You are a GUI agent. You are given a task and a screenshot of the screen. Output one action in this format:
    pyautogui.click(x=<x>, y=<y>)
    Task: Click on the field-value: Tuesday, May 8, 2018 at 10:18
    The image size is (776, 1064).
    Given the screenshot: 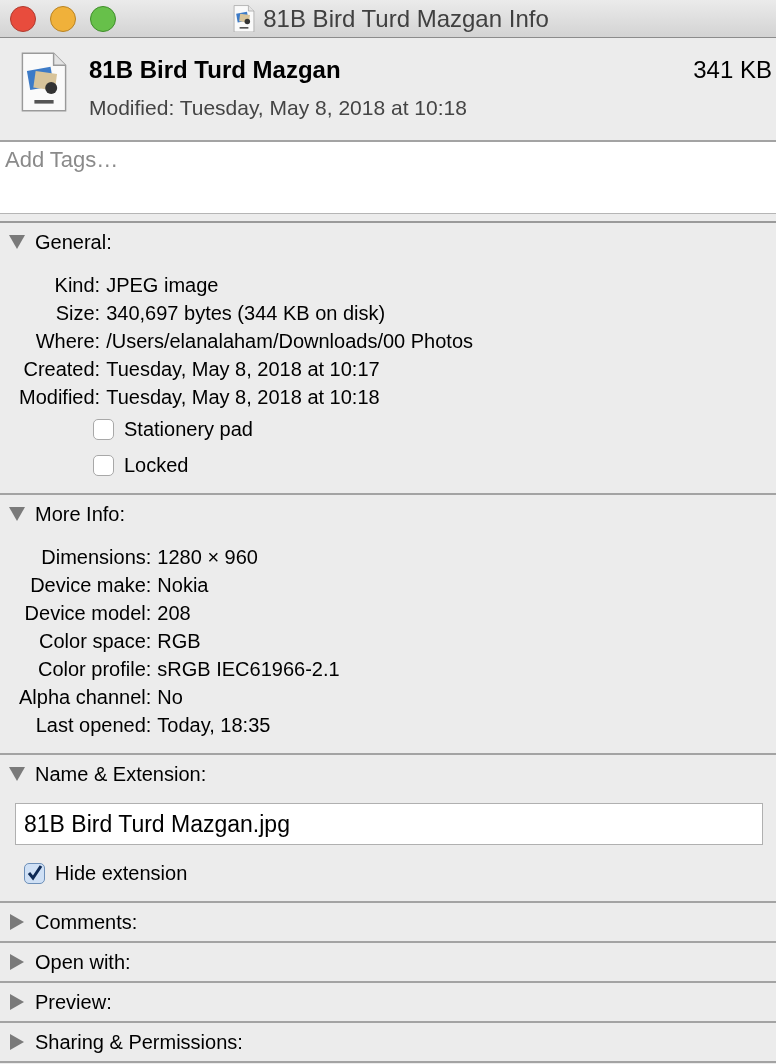 What is the action you would take?
    pyautogui.click(x=243, y=397)
    